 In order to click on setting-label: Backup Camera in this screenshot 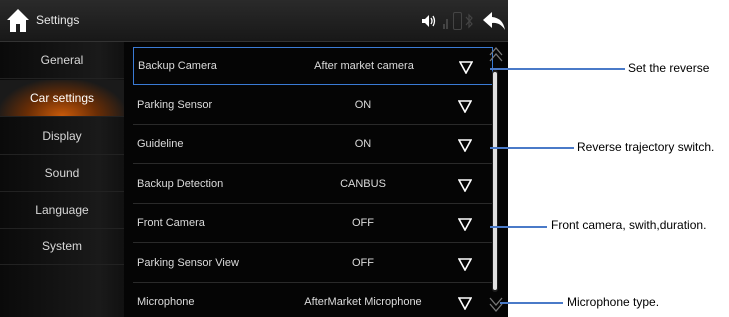, I will do `click(177, 66)`.